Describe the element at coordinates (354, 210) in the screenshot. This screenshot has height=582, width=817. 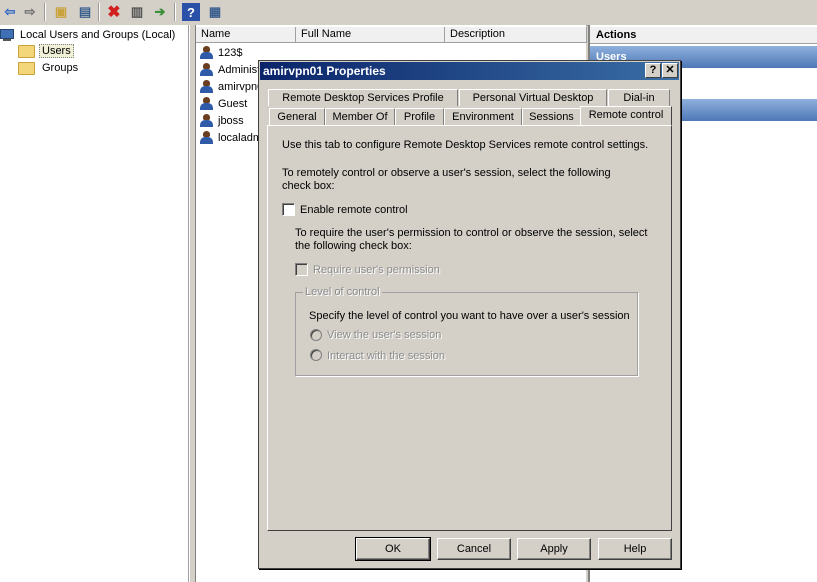
I see `enable-remote-control-label: Enable remote control` at that location.